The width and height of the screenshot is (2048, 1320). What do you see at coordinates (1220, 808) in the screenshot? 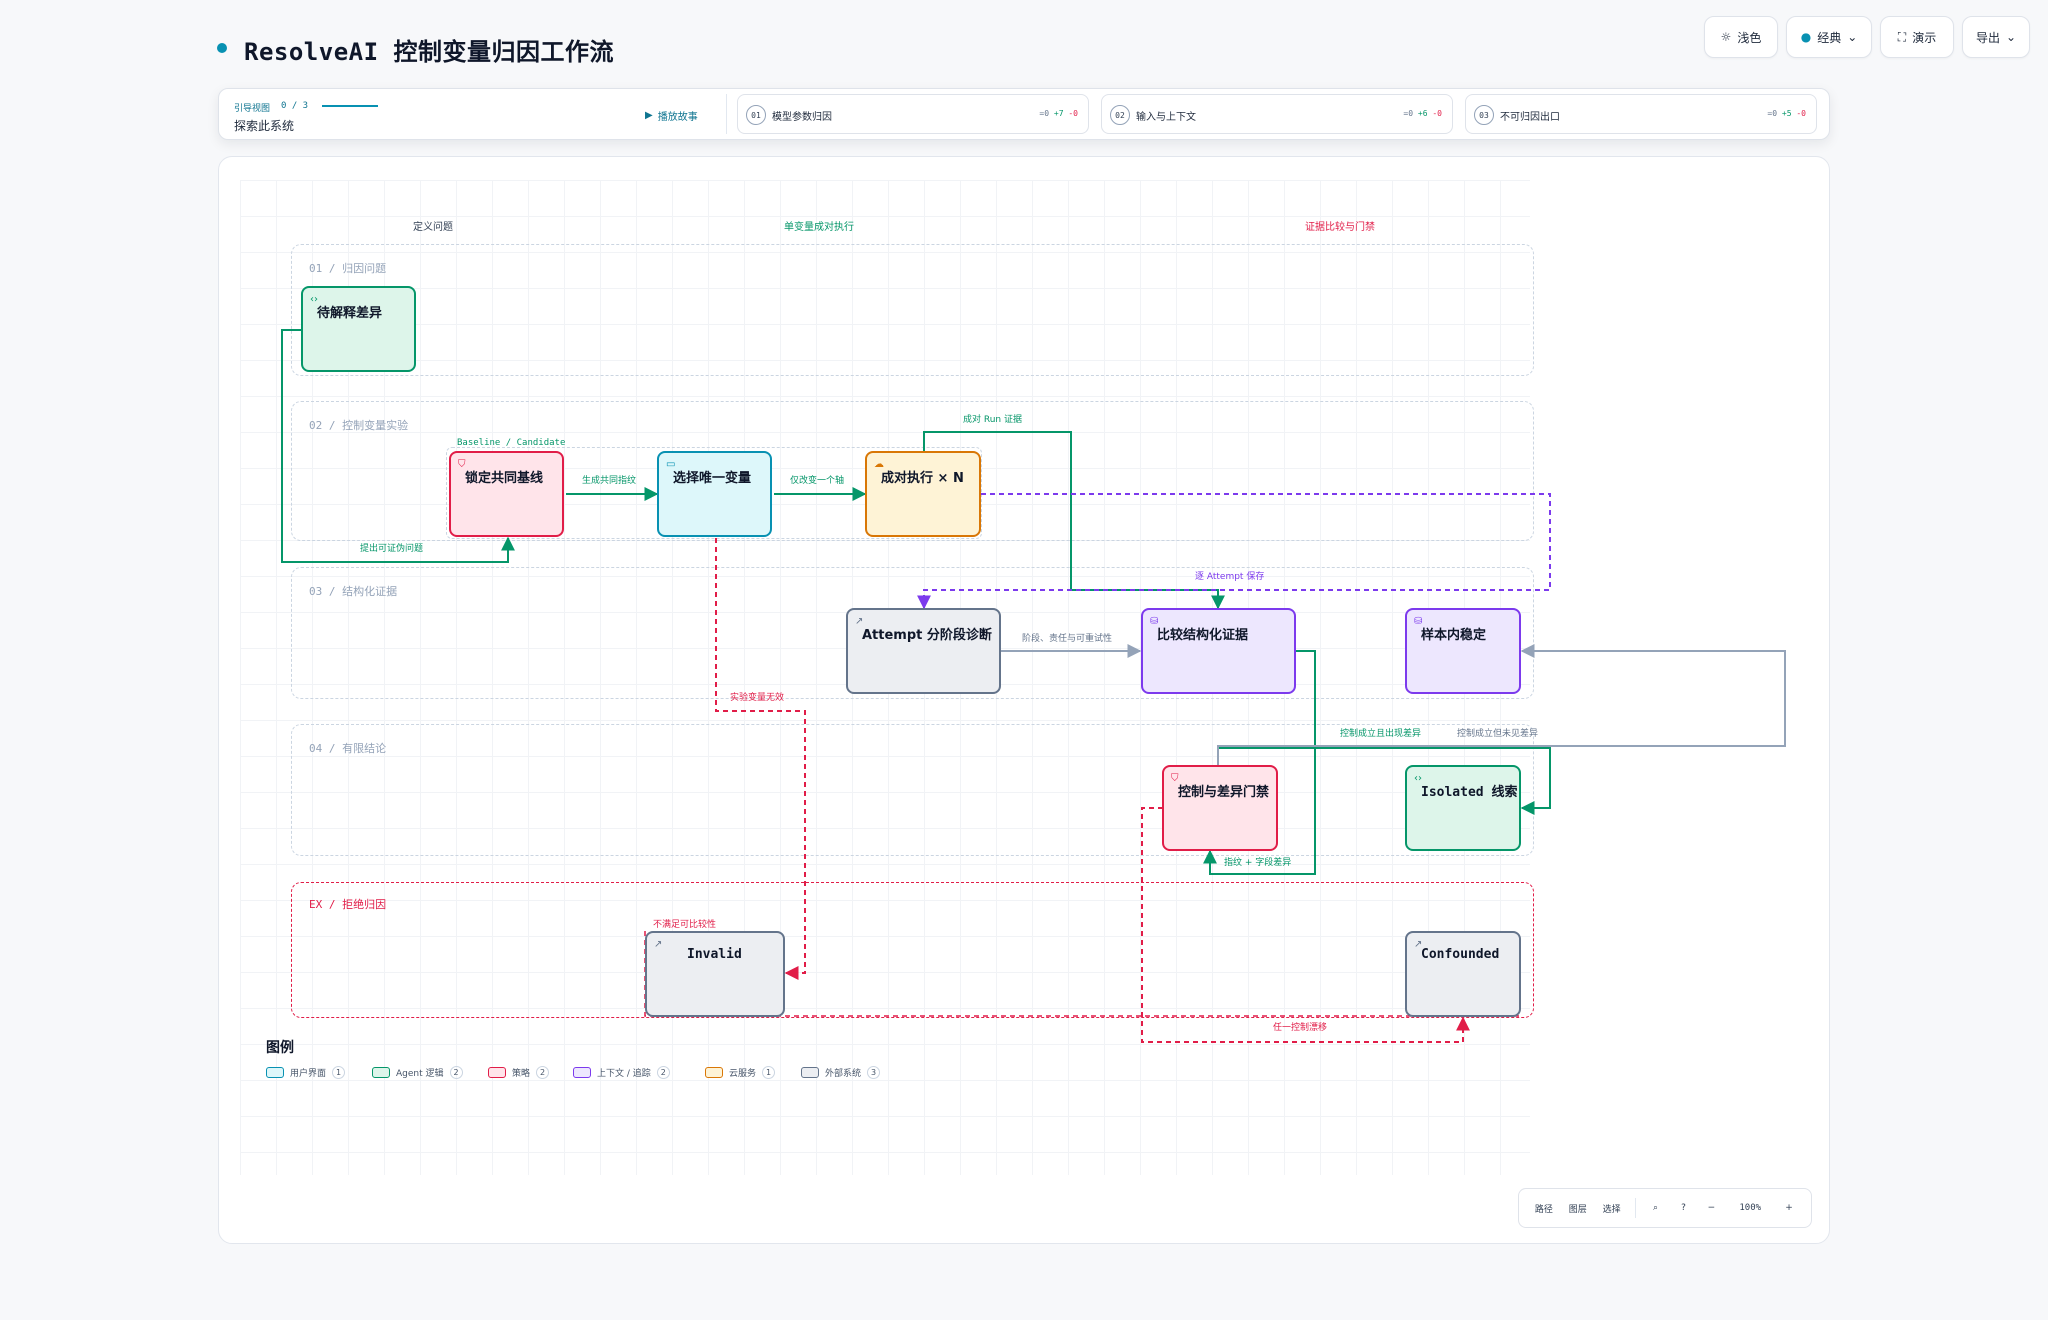
I see `node-control-gate: ⛉ 控制与差异门禁` at bounding box center [1220, 808].